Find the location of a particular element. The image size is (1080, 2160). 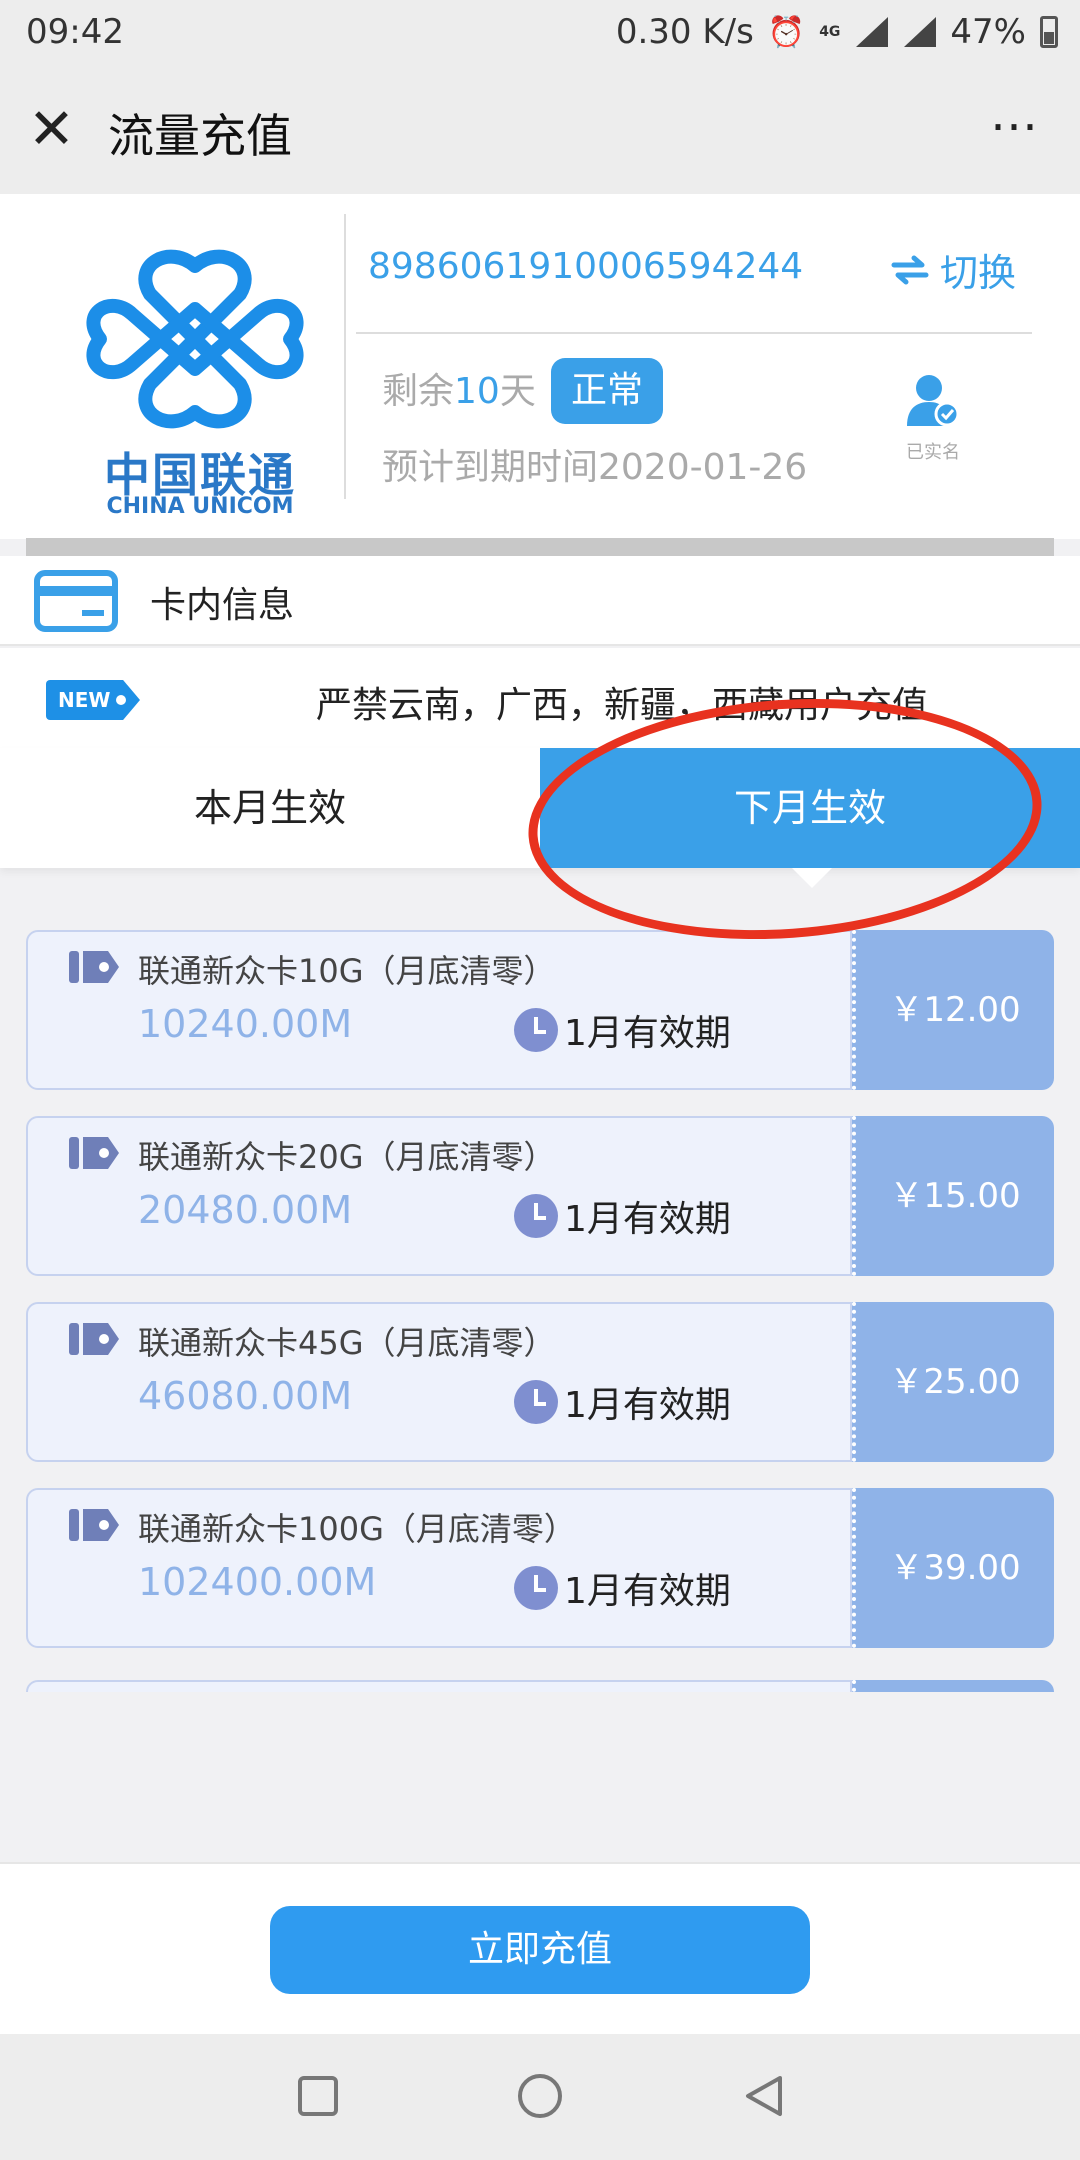

action-bar: 立即充值 is located at coordinates (540, 1948).